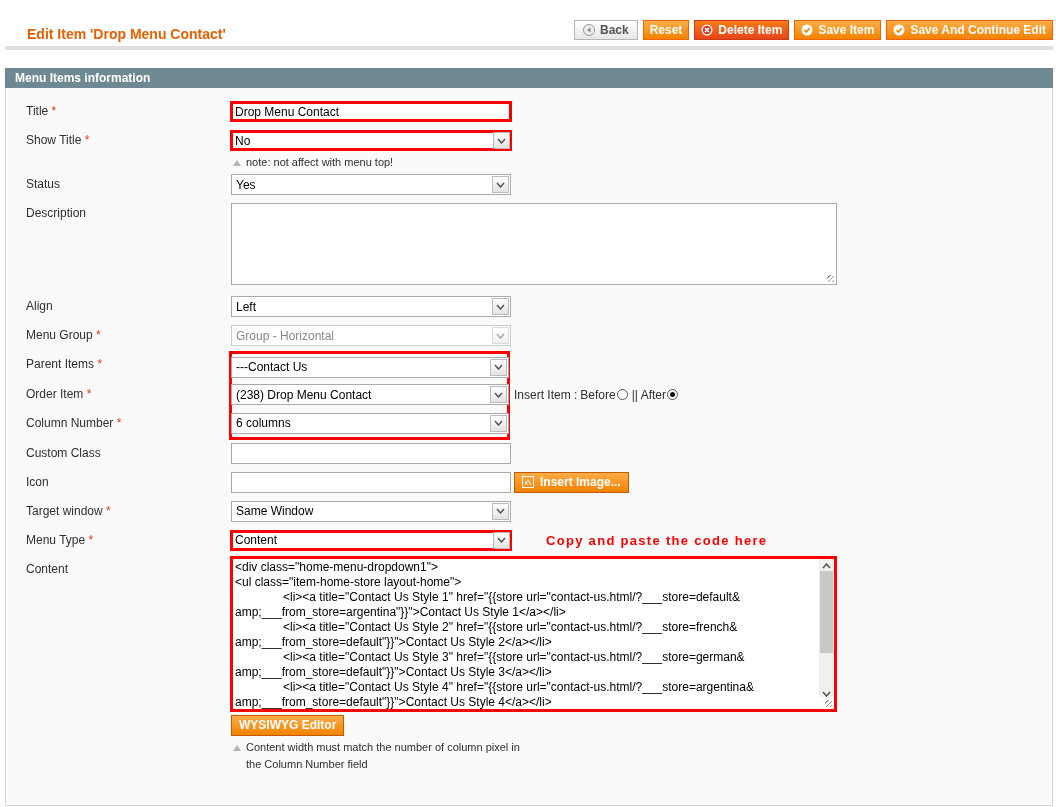  Describe the element at coordinates (59, 335) in the screenshot. I see `field-label: Menu Group` at that location.